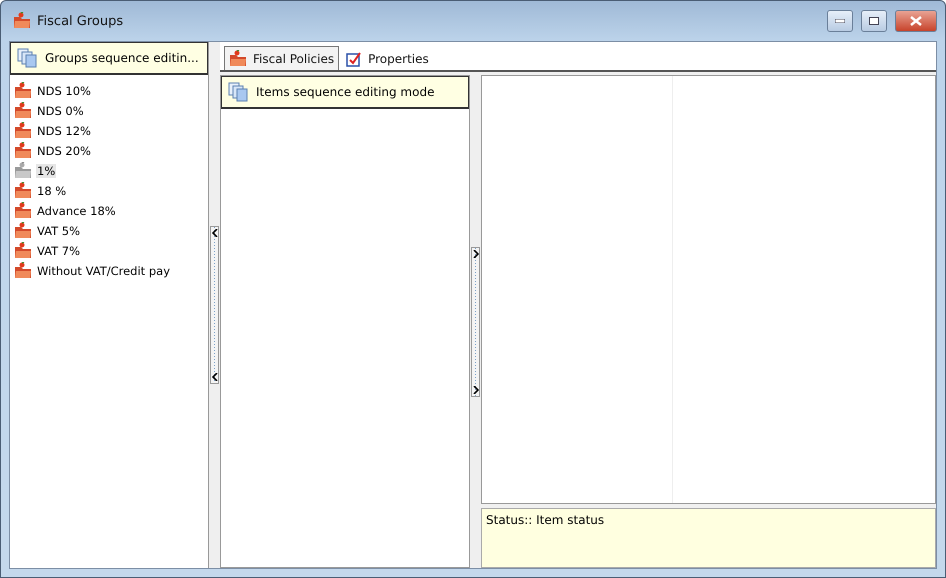  I want to click on maximize-button, so click(874, 21).